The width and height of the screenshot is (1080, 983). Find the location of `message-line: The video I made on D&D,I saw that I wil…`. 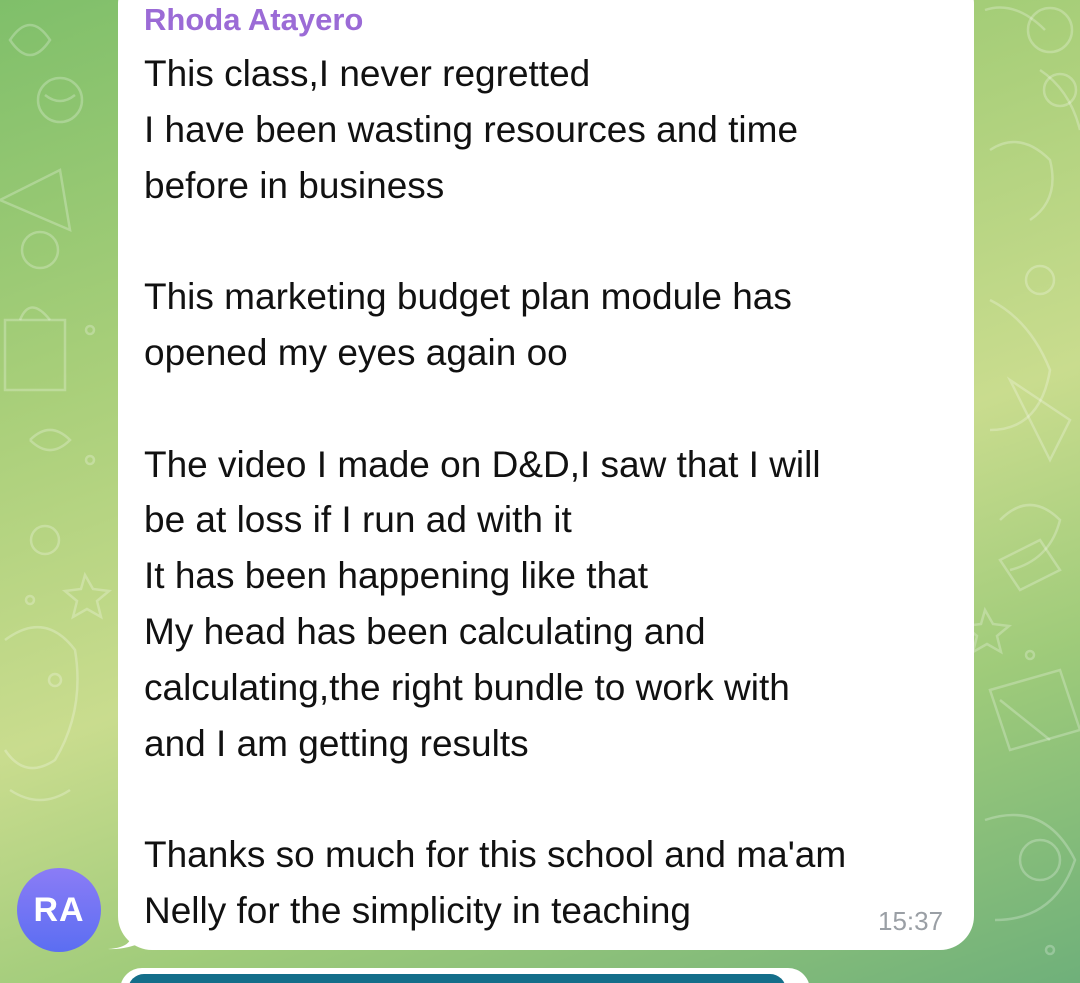

message-line: The video I made on D&D,I saw that I wil… is located at coordinates (482, 464).